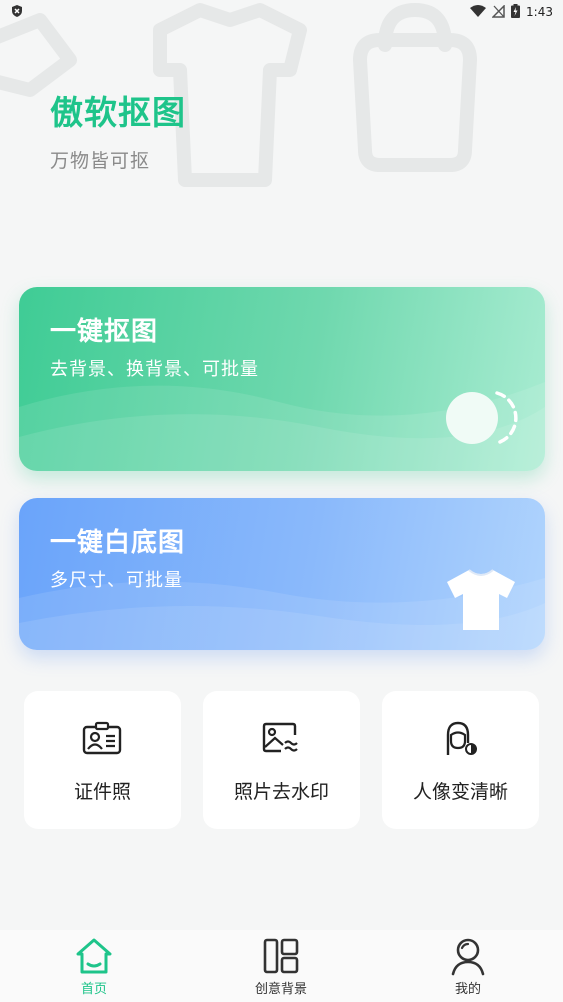  Describe the element at coordinates (516, 12) in the screenshot. I see `battery-charging-icon` at that location.